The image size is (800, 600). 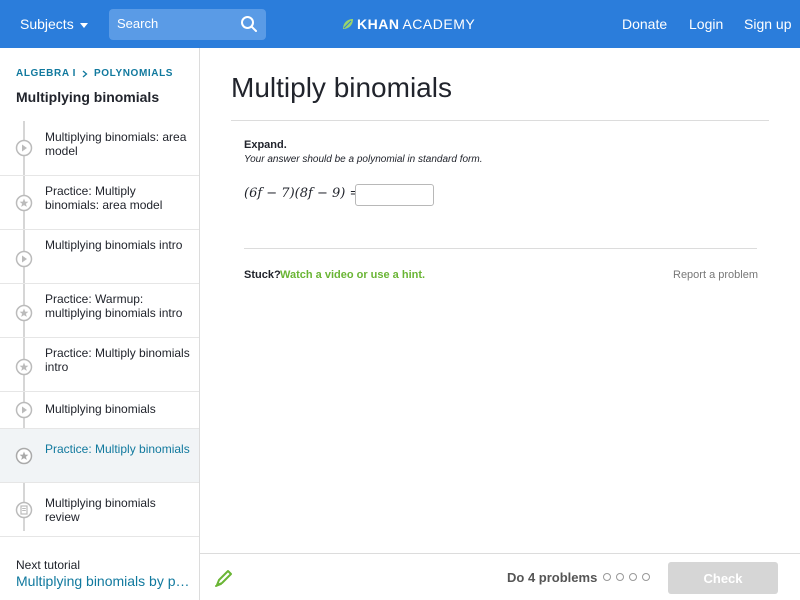 What do you see at coordinates (103, 581) in the screenshot?
I see `next-tutorial-link: Multiplying binomials by polynomials` at bounding box center [103, 581].